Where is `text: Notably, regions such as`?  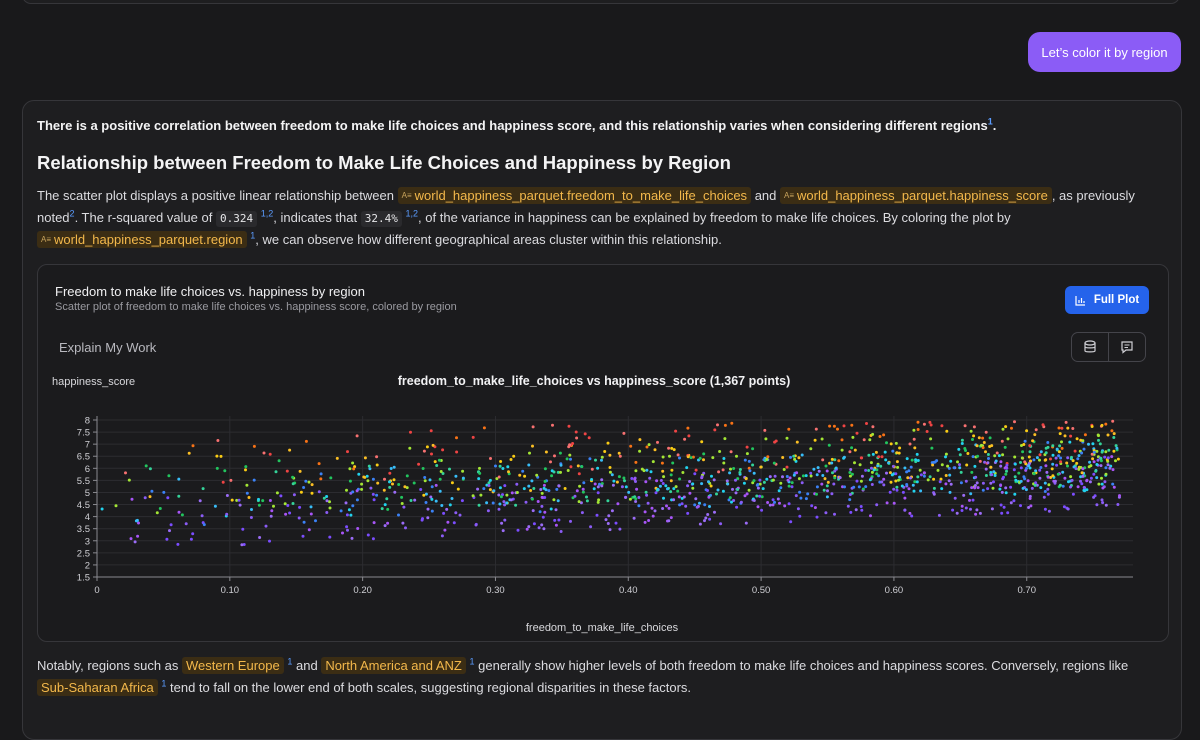
text: Notably, regions such as is located at coordinates (108, 665).